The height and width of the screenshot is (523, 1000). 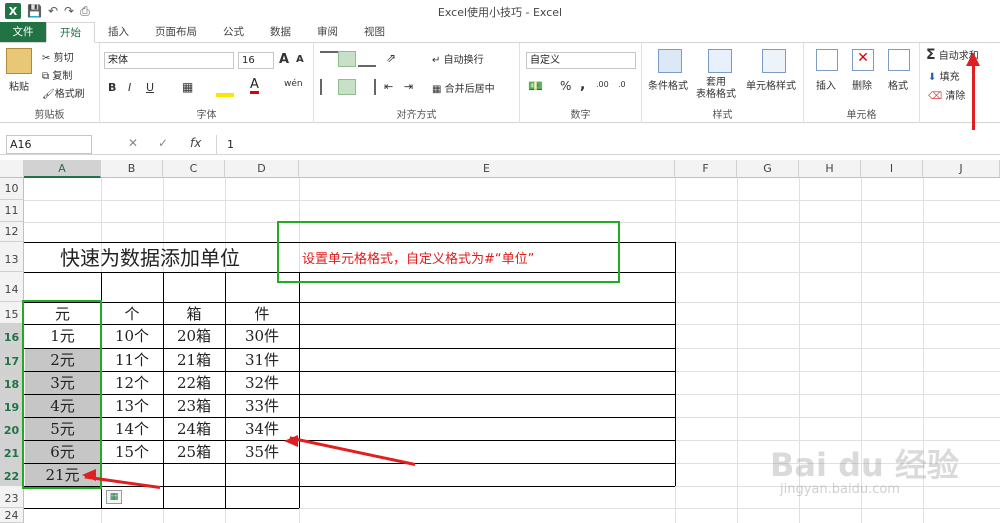 I want to click on column-header: E, so click(x=487, y=169).